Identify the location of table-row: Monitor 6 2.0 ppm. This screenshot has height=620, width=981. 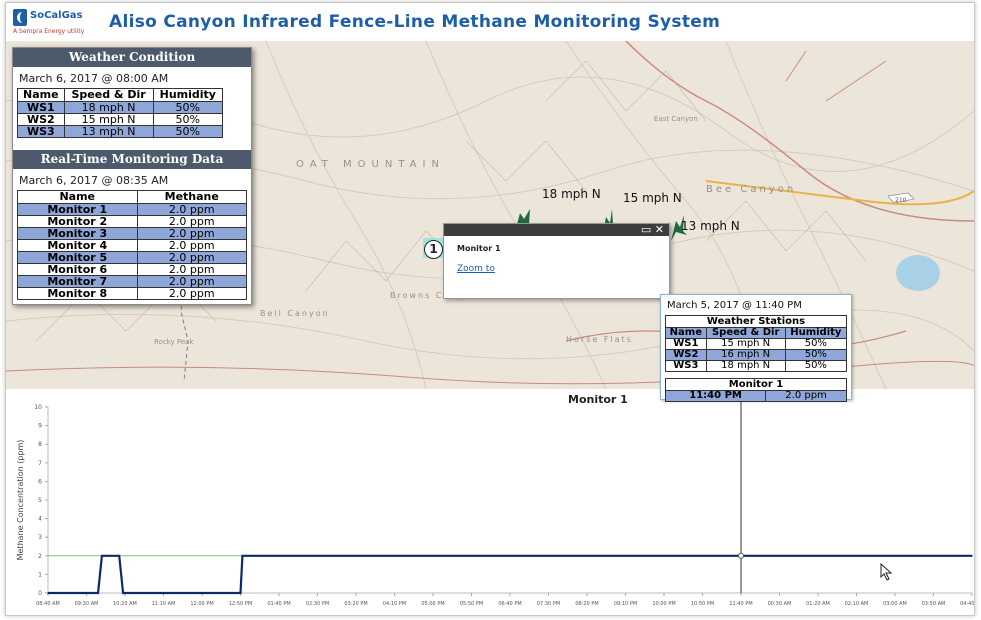
(132, 269).